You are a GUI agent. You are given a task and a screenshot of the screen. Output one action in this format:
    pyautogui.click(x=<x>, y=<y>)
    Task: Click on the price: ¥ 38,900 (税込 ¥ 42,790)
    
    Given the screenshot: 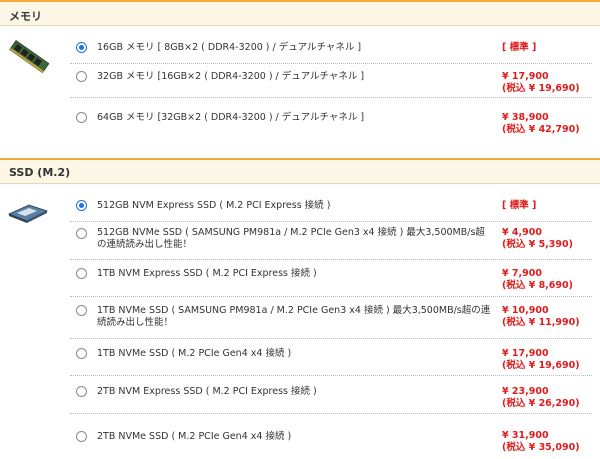 What is the action you would take?
    pyautogui.click(x=551, y=124)
    